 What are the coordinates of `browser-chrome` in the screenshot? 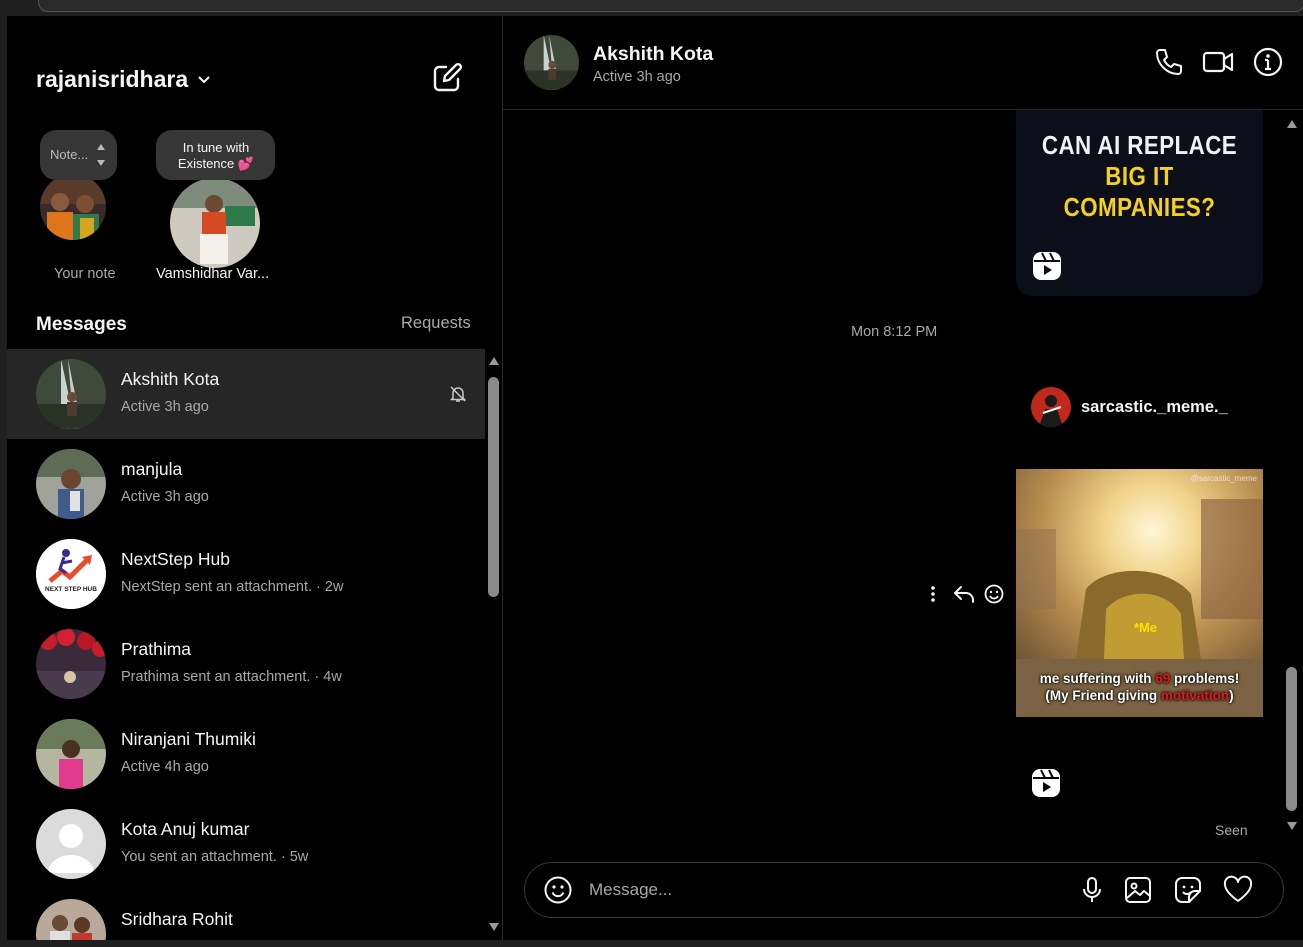 It's located at (651, 8).